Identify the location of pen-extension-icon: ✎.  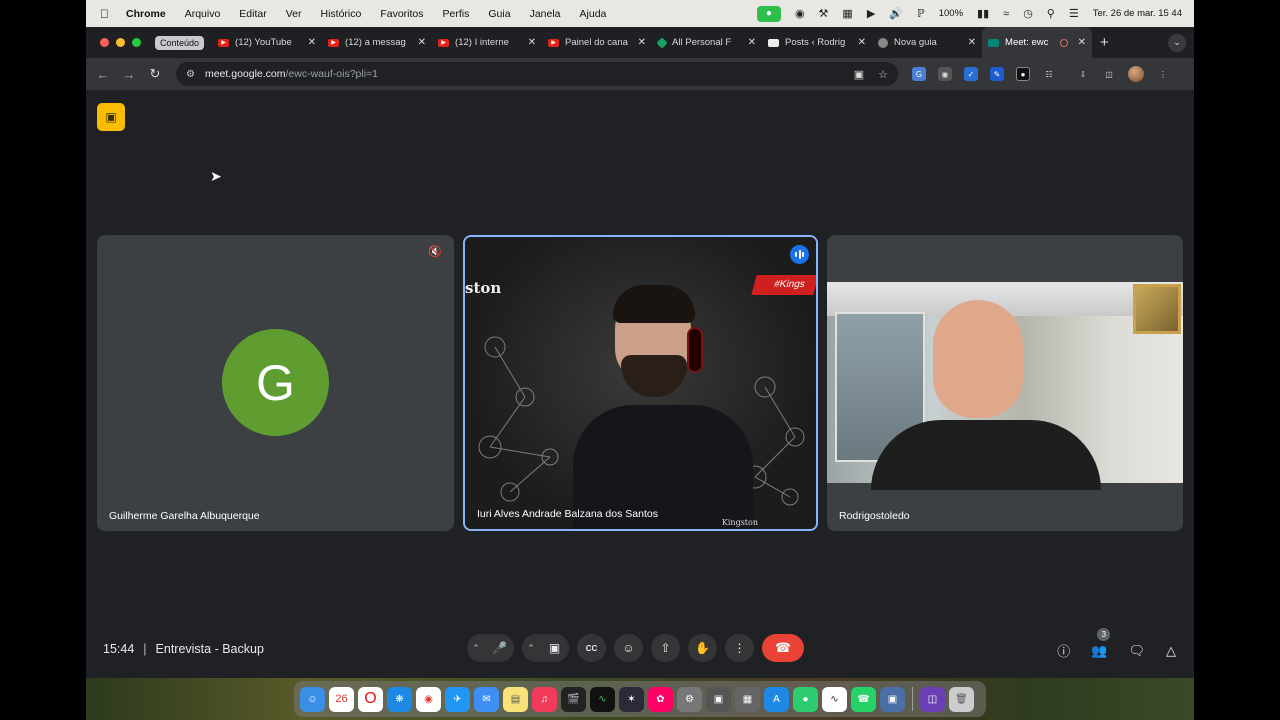
(997, 74).